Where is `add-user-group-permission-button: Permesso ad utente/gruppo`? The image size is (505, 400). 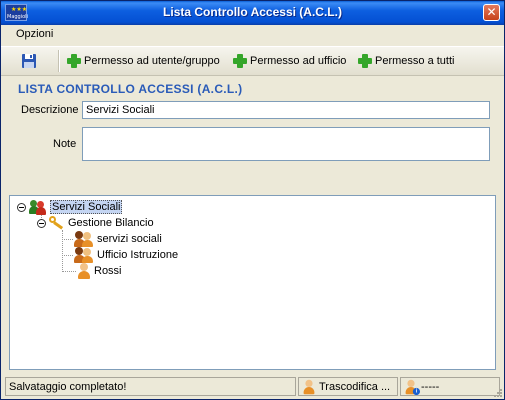
add-user-group-permission-button: Permesso ad utente/gruppo is located at coordinates (143, 61).